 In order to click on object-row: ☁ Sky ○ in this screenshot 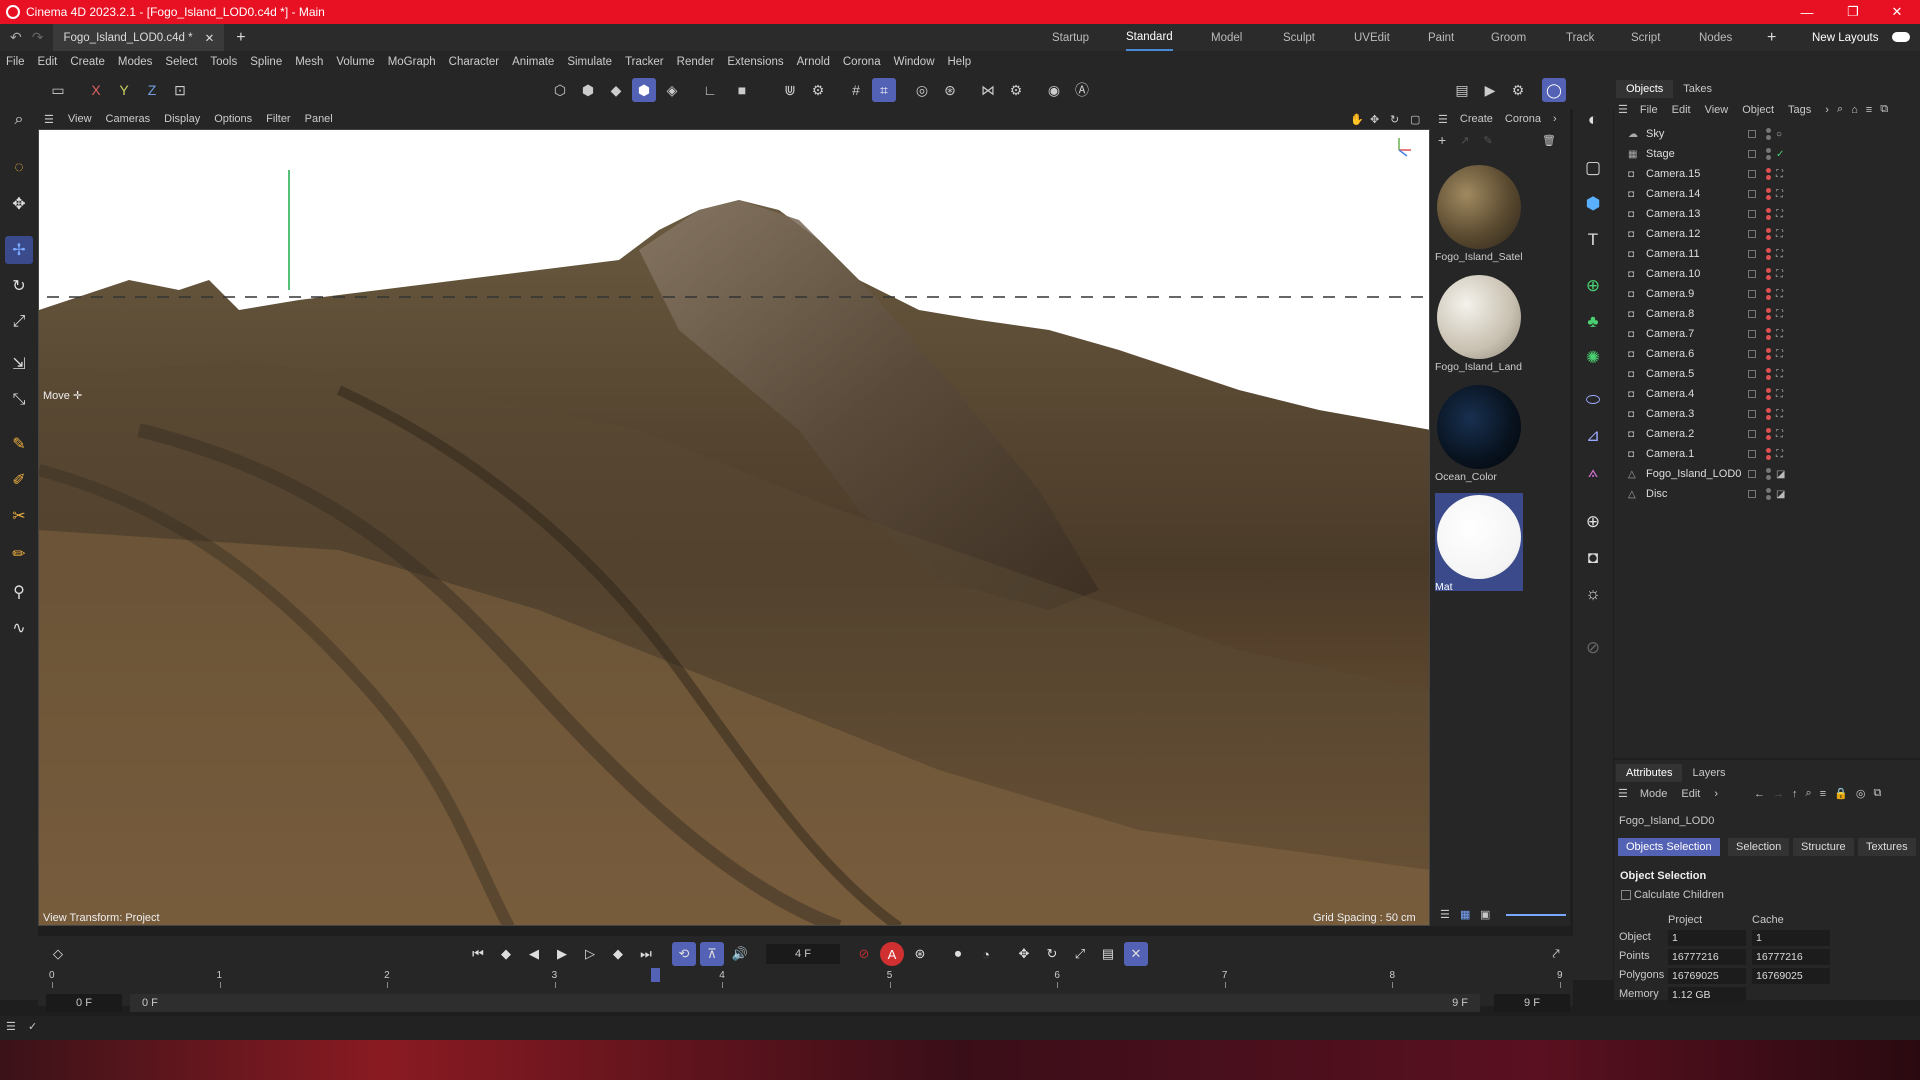, I will do `click(1767, 134)`.